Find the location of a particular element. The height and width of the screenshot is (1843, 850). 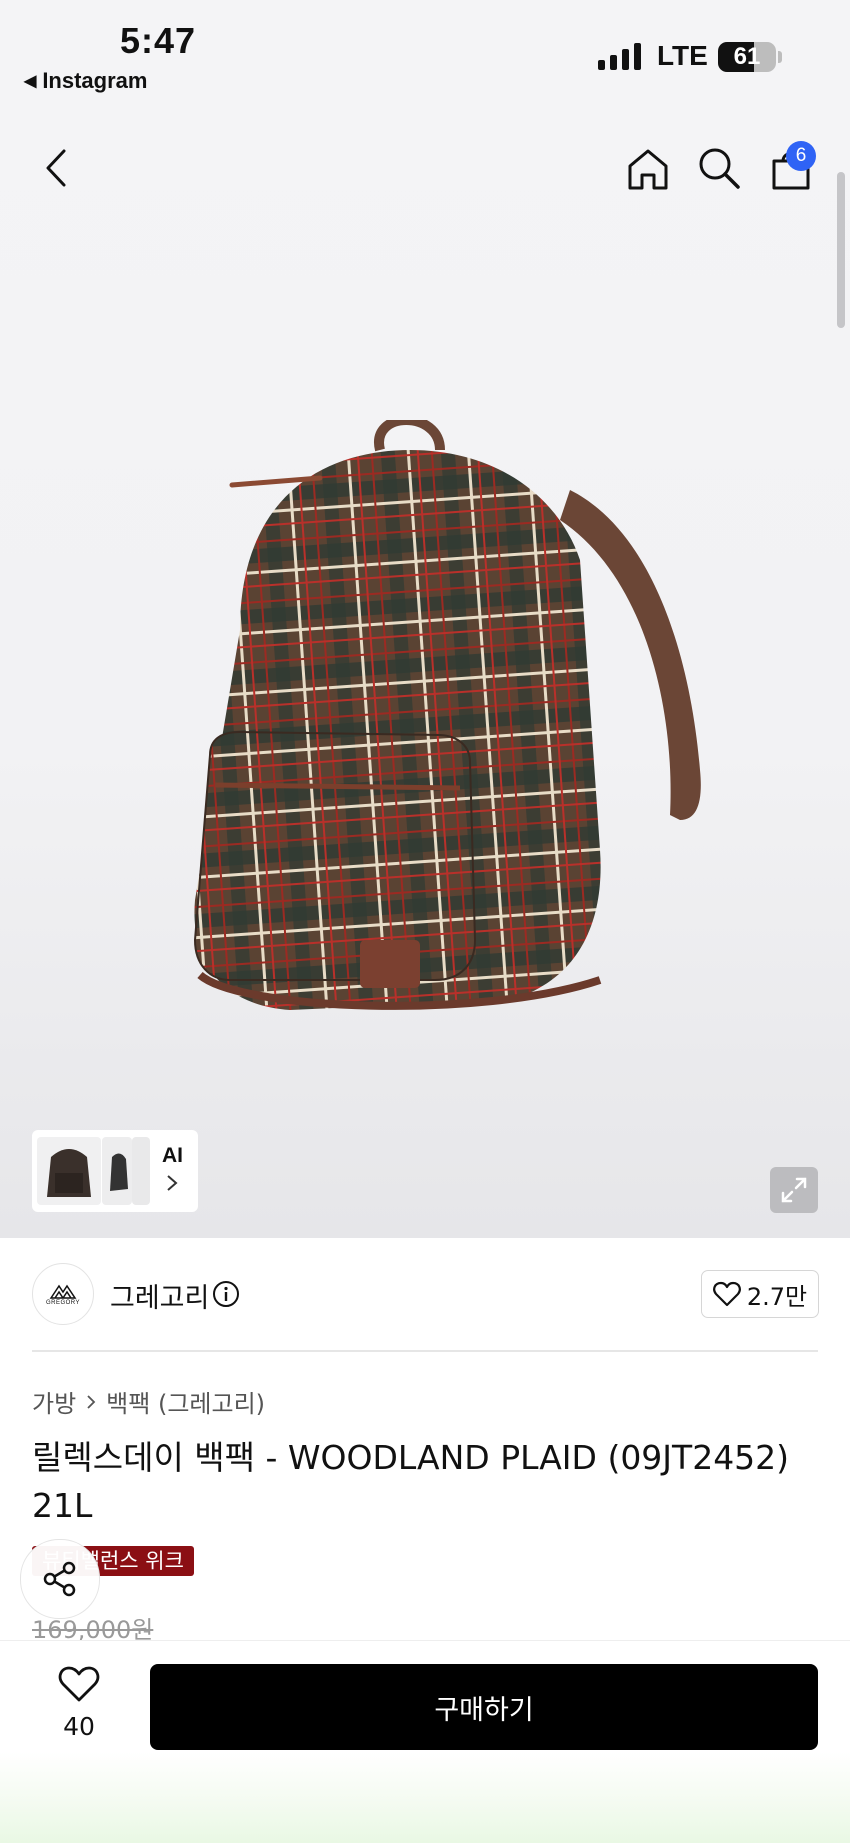

status-time: 5:47 is located at coordinates (158, 40).